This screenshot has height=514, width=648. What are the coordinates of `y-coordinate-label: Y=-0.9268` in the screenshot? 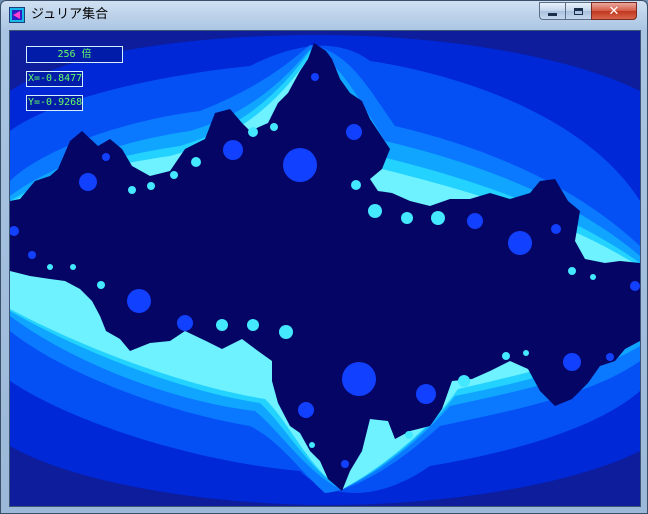 It's located at (54, 103).